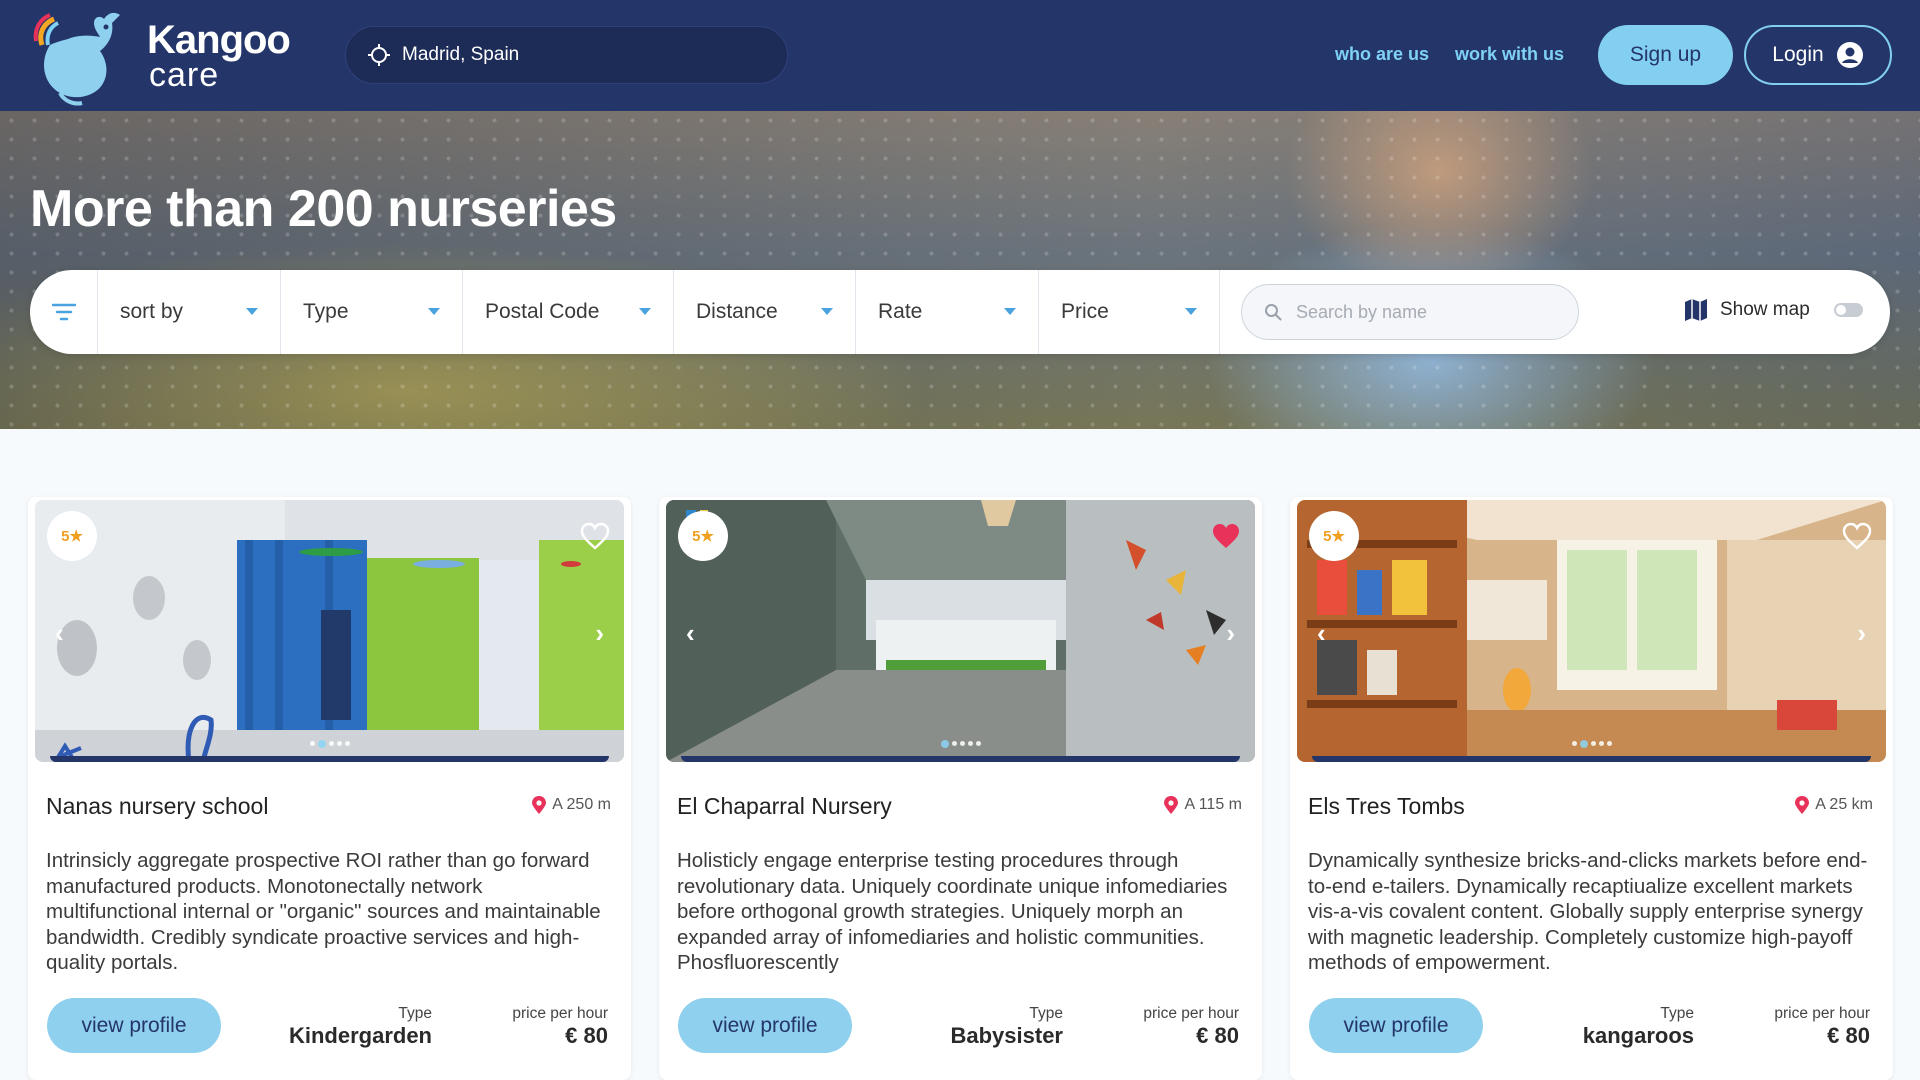  Describe the element at coordinates (1638, 1035) in the screenshot. I see `nursery-type: kangaroos` at that location.